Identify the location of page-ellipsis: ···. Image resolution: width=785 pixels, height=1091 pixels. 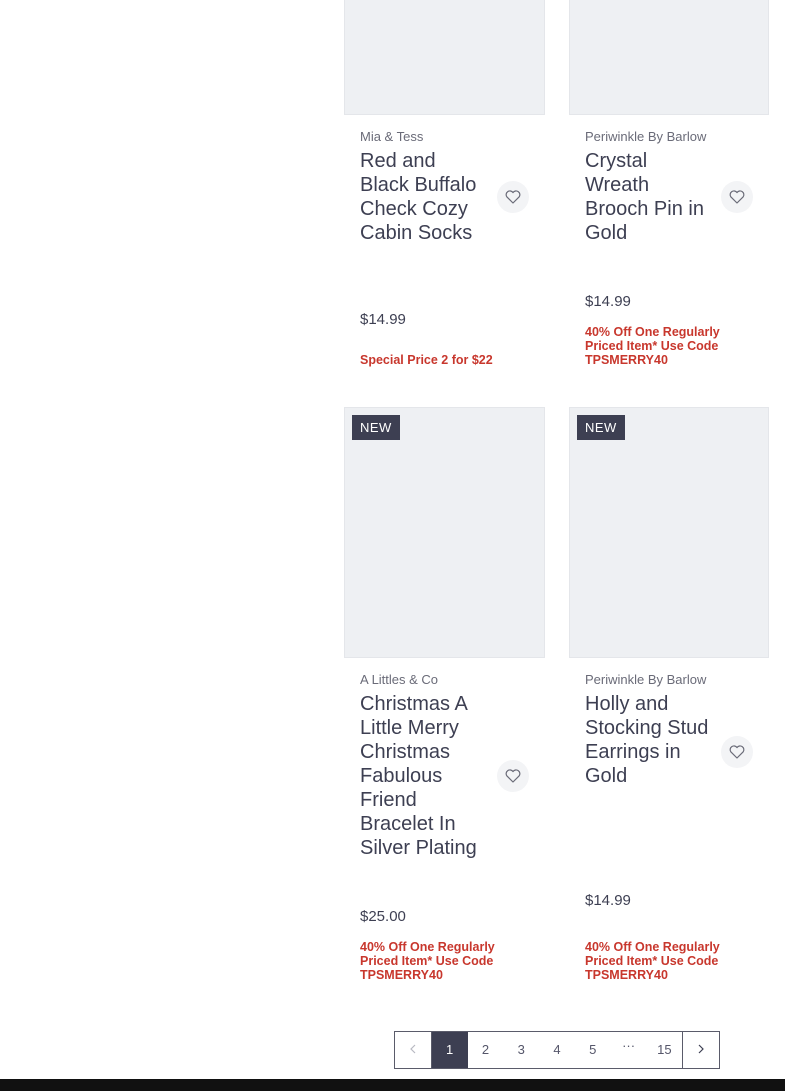
(629, 1045).